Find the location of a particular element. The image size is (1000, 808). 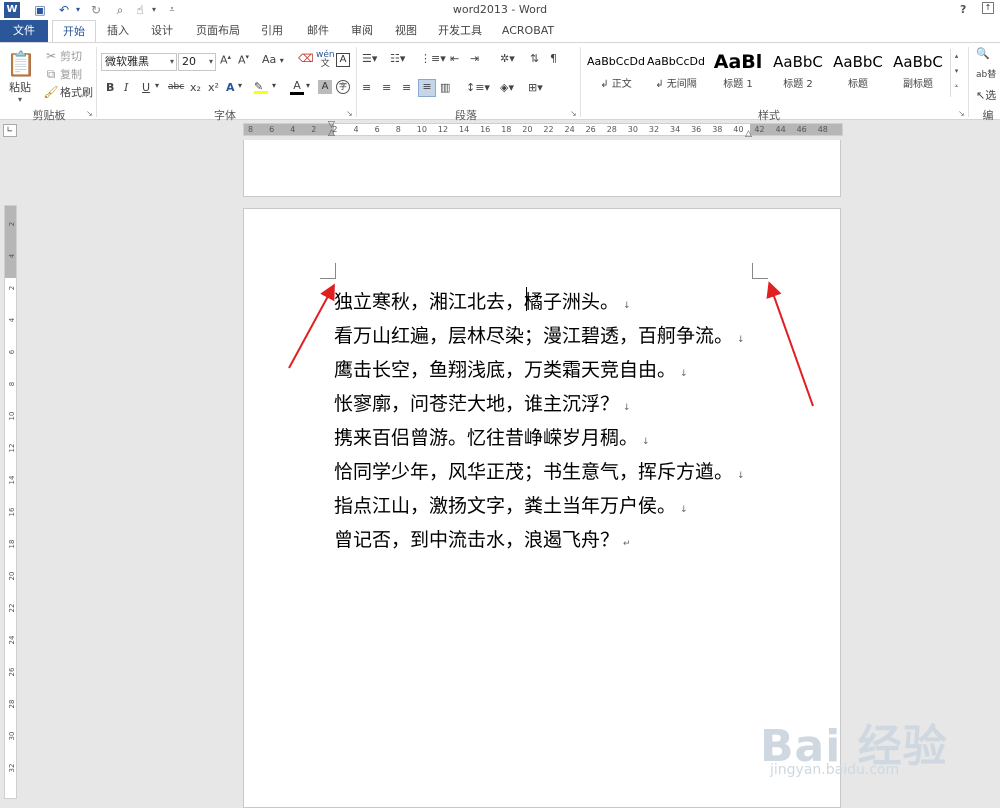

watermark-url: jingyan.baidu.com is located at coordinates (835, 770).